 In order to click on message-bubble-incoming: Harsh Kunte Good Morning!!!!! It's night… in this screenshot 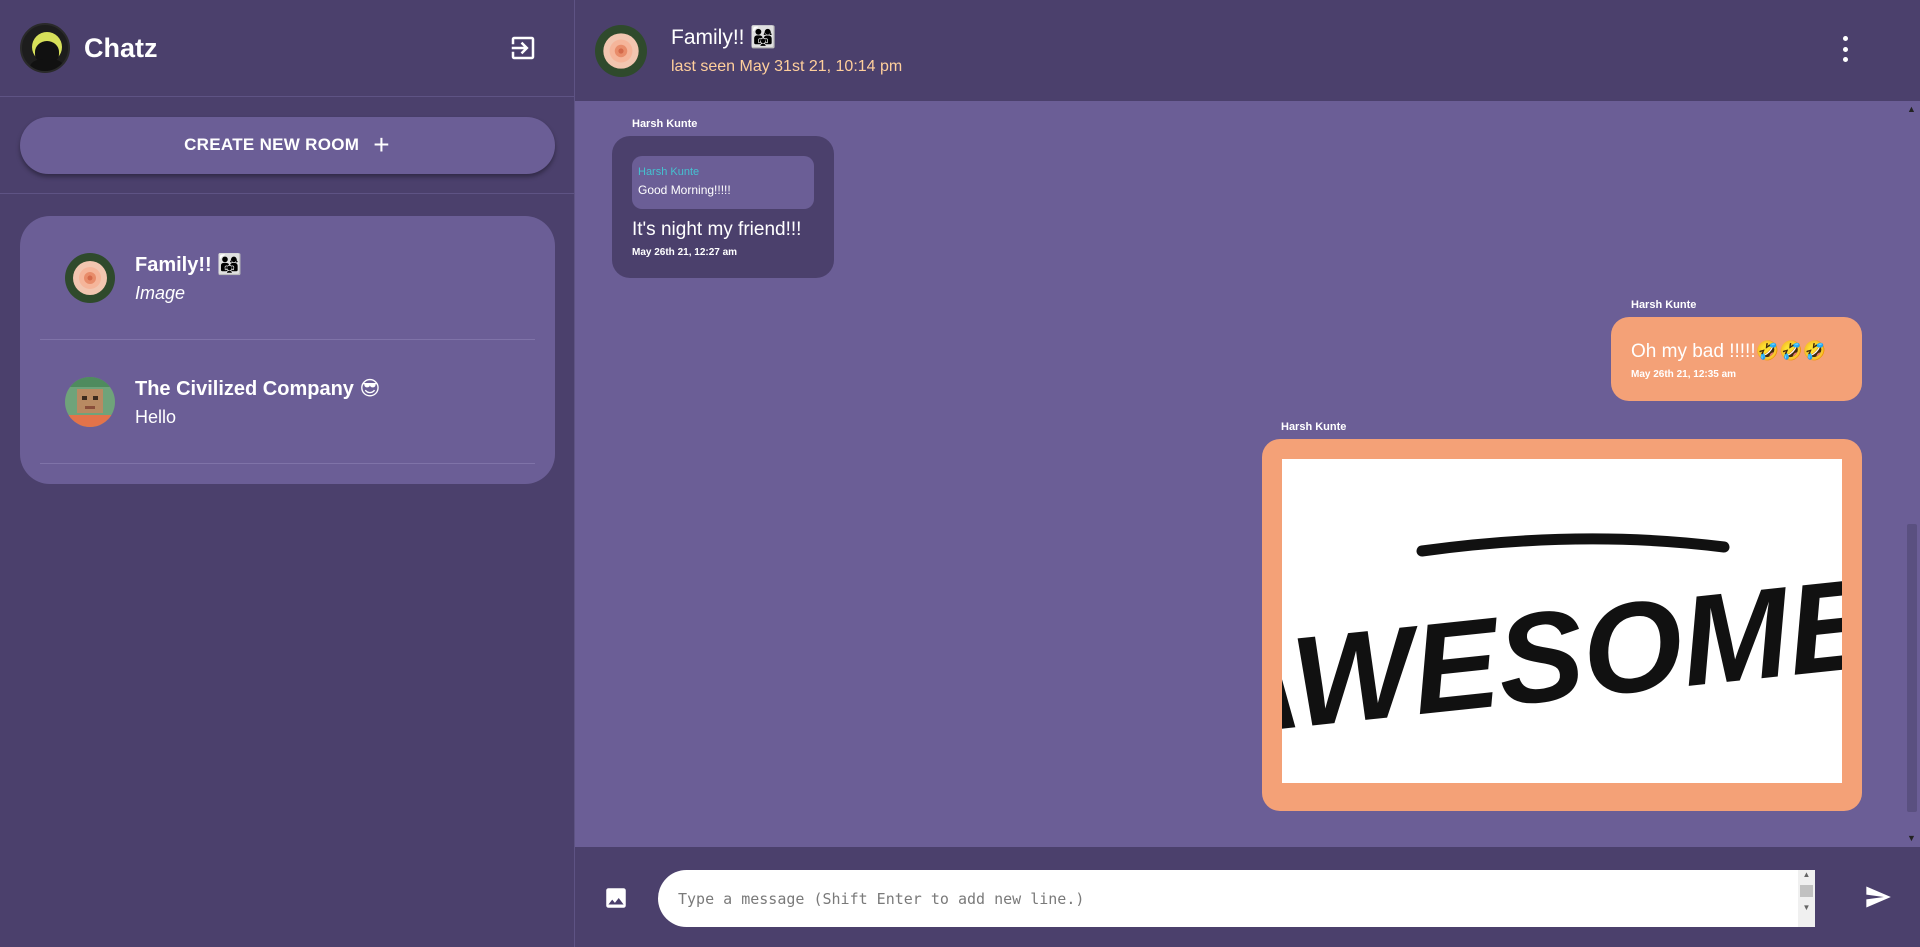, I will do `click(723, 207)`.